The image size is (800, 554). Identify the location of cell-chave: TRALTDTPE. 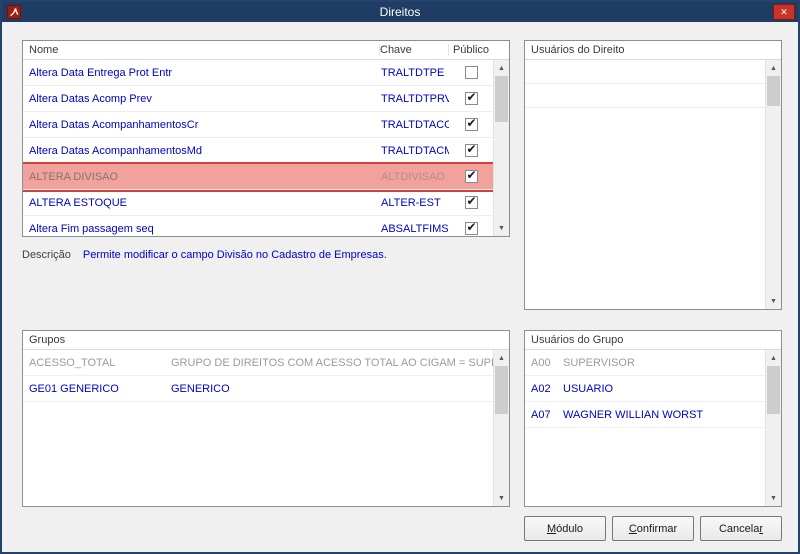
(413, 72).